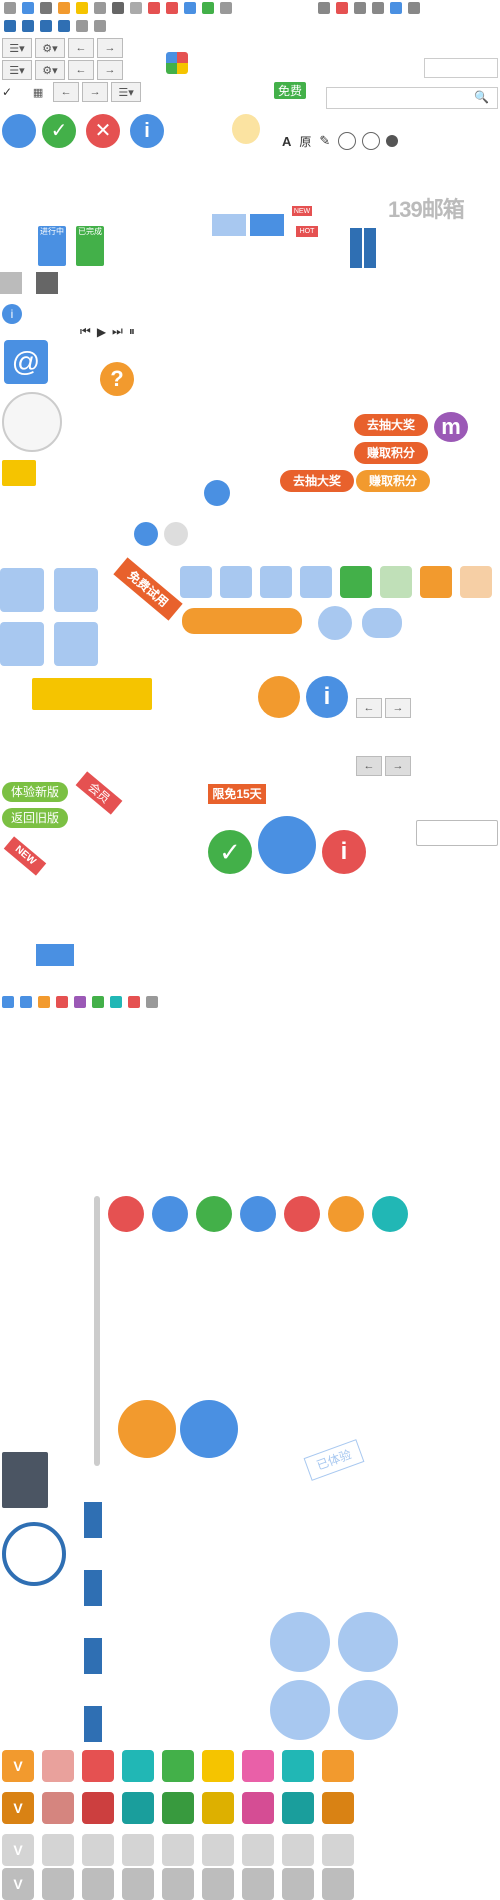 This screenshot has width=500, height=1900. I want to click on v-tile-orange-dark: V, so click(18, 1808).